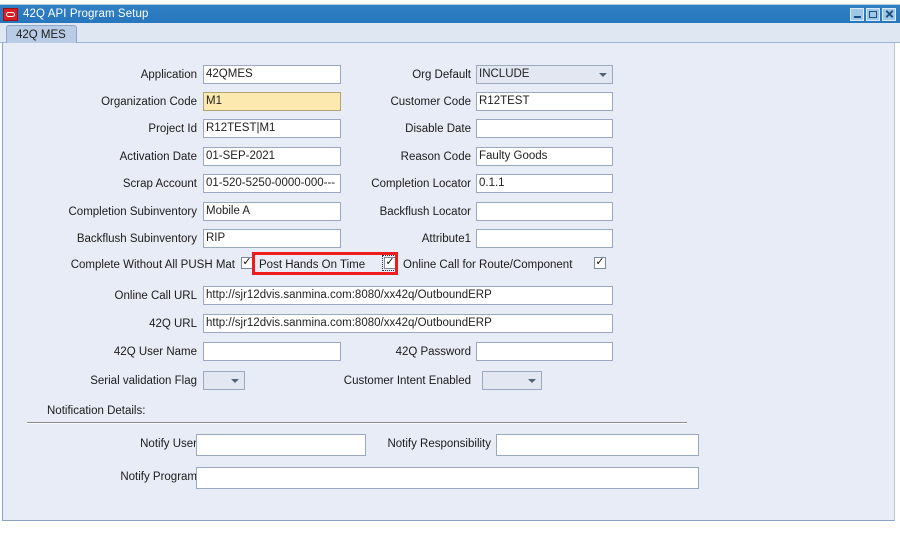 The height and width of the screenshot is (534, 900). I want to click on tab-label: 42Q MES, so click(41, 34).